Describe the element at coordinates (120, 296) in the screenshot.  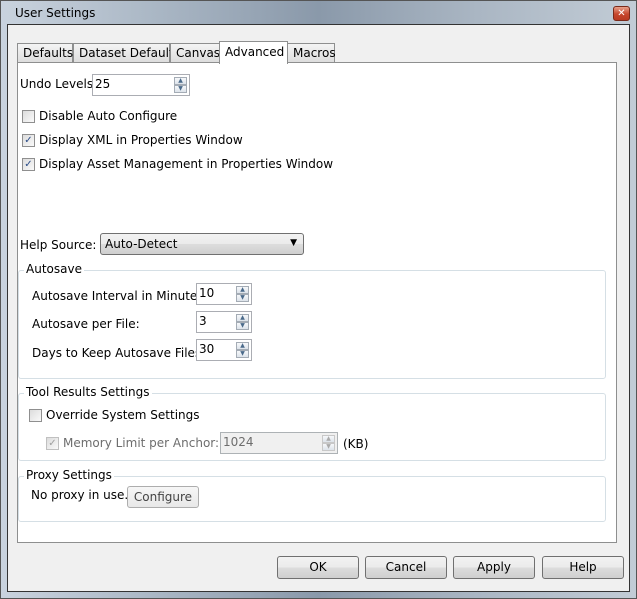
I see `autosave-interval-label: Autosave Interval in Minutes:` at that location.